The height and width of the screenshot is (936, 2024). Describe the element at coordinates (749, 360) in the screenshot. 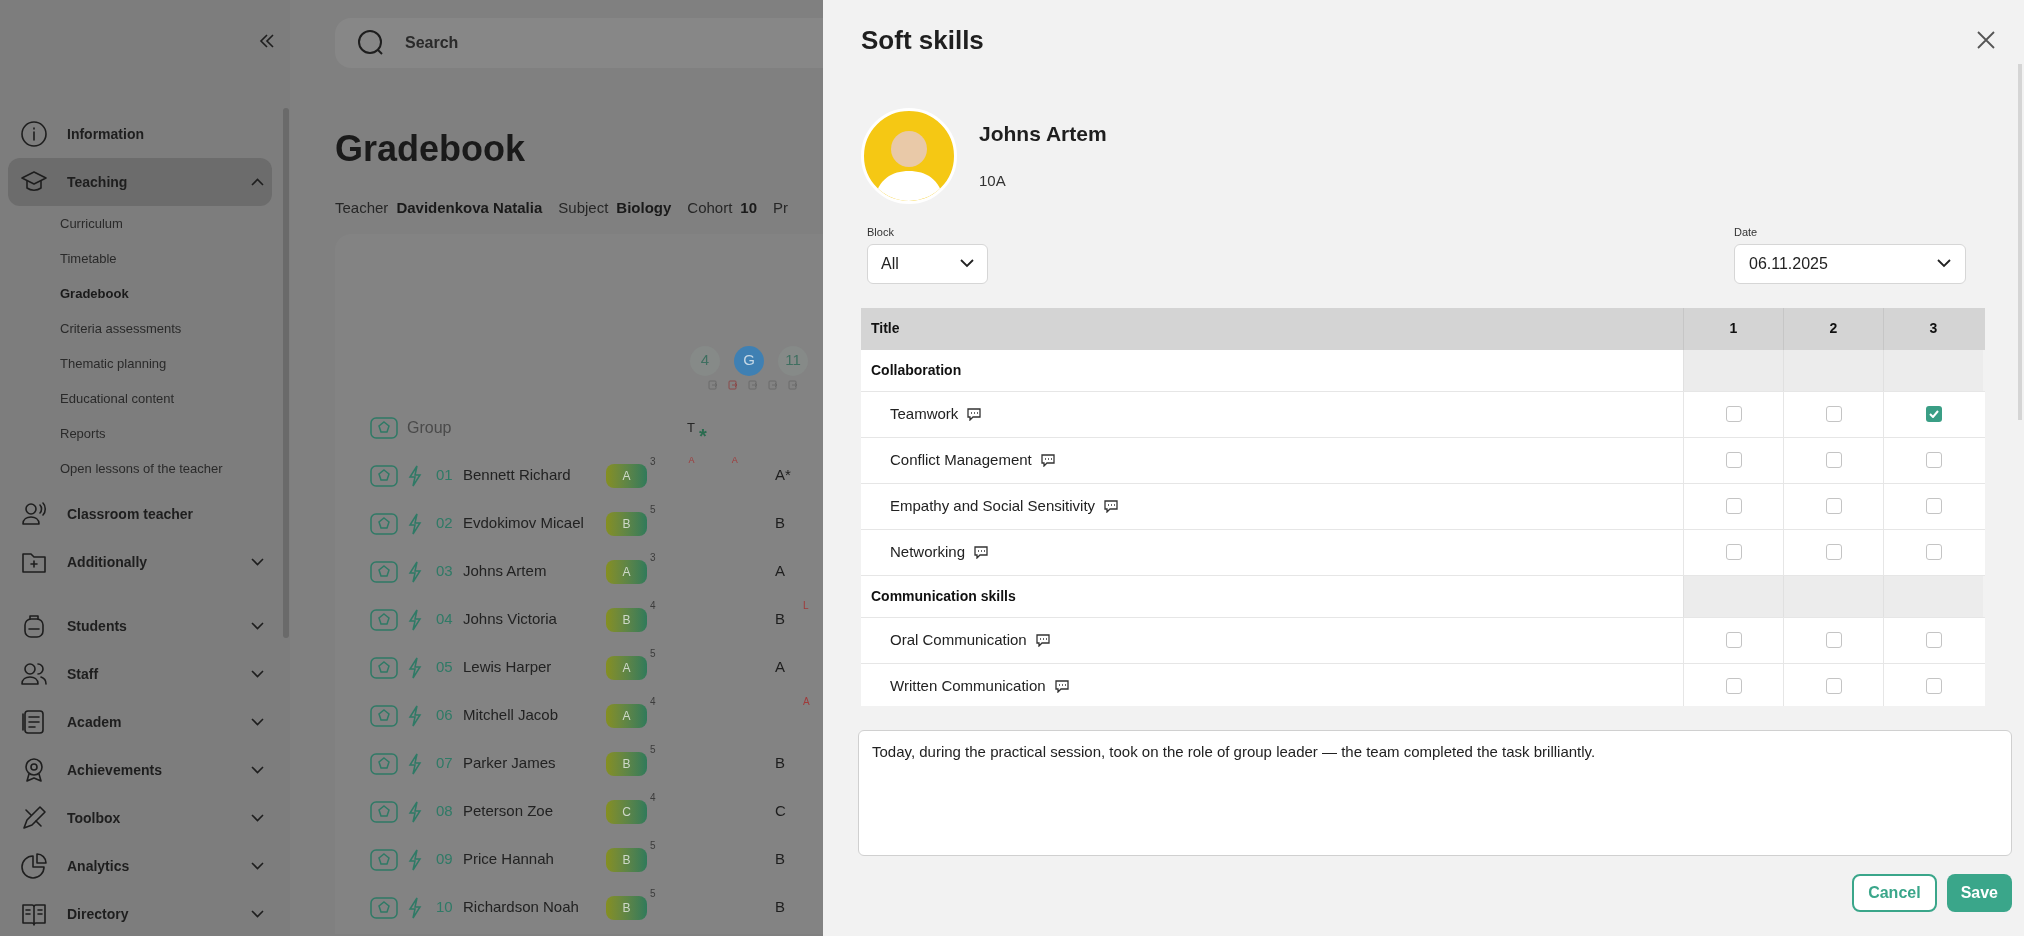

I see `lesson-badge: G` at that location.